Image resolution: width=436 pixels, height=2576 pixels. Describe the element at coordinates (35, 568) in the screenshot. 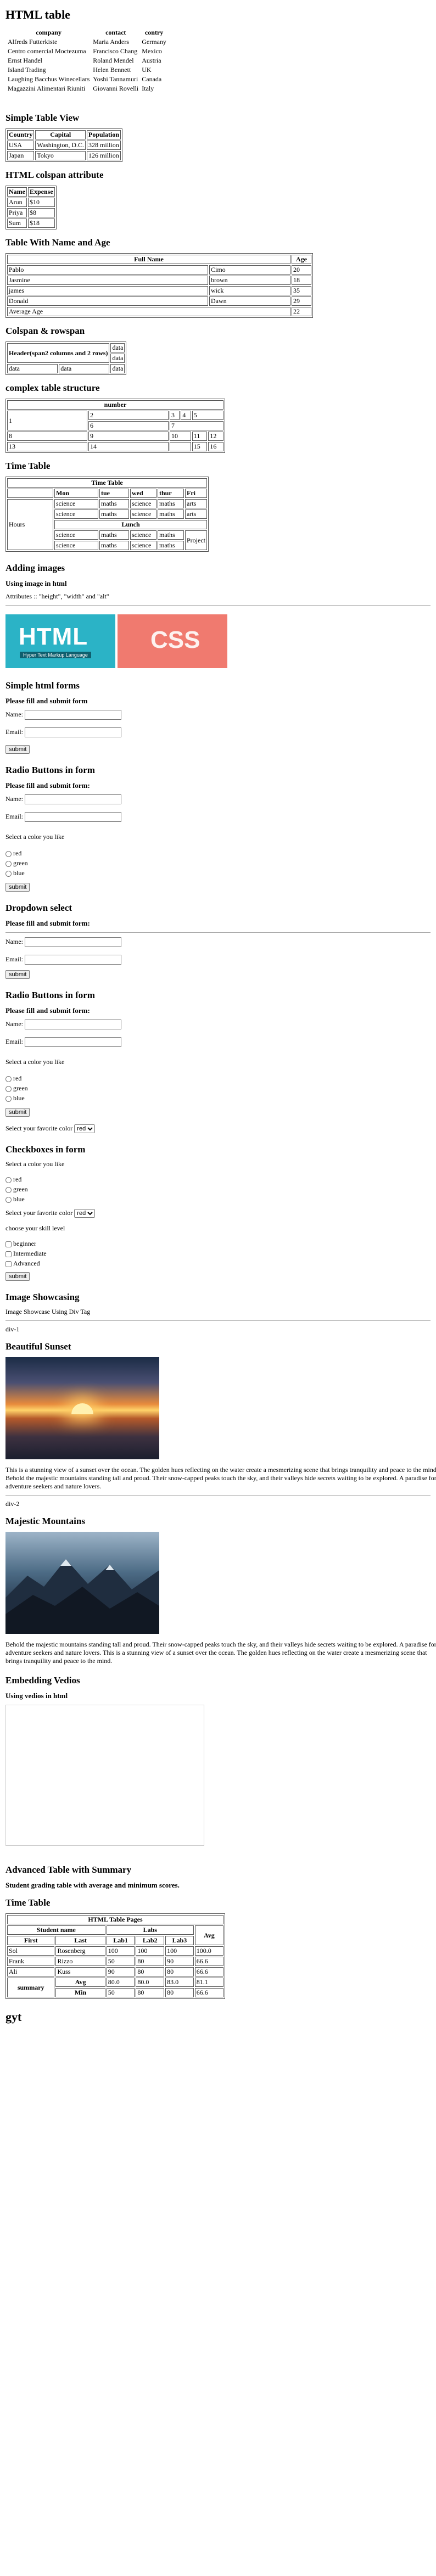

I see `images-title: Adding images` at that location.